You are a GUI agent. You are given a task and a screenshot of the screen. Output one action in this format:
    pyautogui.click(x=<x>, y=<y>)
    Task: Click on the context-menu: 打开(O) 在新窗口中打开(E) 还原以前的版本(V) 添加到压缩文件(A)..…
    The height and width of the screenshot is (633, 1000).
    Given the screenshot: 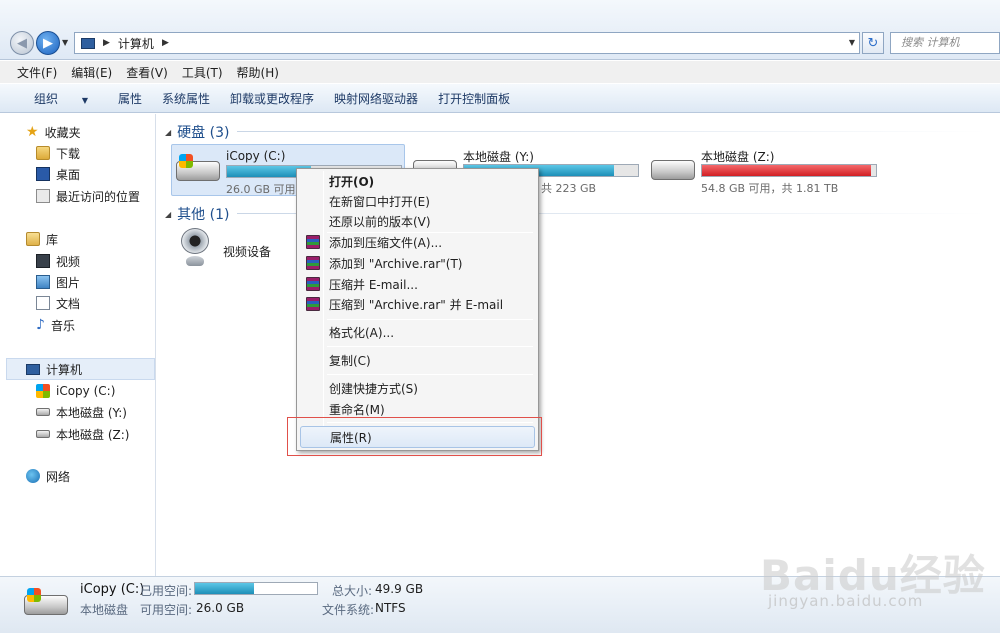 What is the action you would take?
    pyautogui.click(x=417, y=309)
    